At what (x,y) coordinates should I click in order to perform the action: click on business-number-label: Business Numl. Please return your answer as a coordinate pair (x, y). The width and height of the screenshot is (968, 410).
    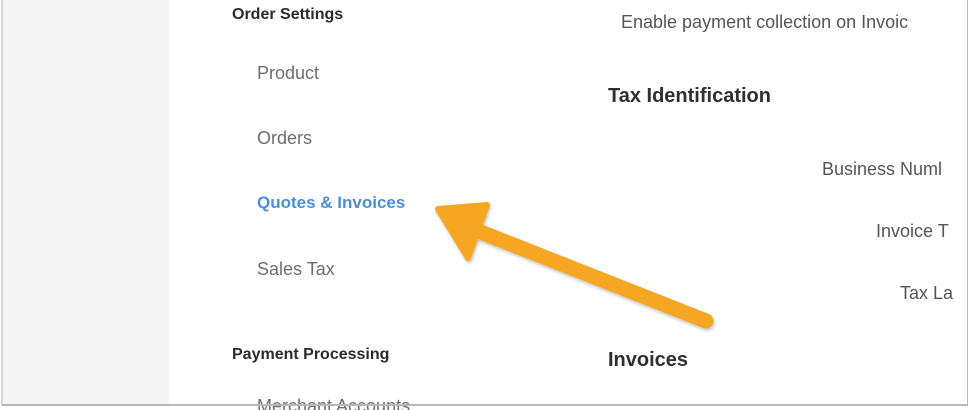
    Looking at the image, I should click on (882, 169).